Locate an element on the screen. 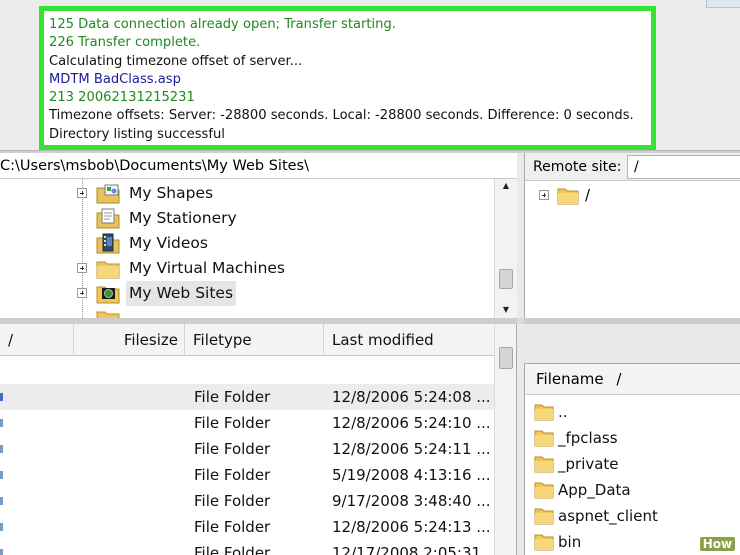 The image size is (740, 555). tree-item-partial is located at coordinates (247, 312).